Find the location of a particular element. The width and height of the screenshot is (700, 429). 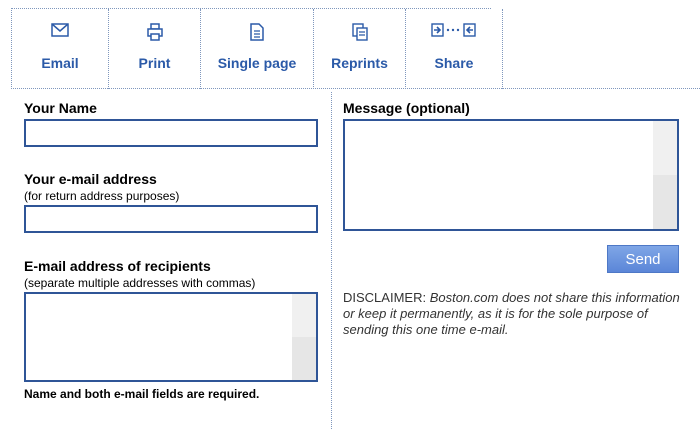

envelope-icon is located at coordinates (60, 32).